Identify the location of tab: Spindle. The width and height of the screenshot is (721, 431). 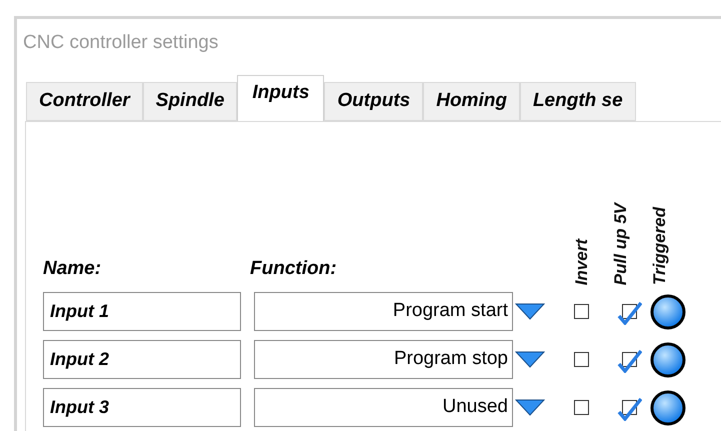
(190, 101).